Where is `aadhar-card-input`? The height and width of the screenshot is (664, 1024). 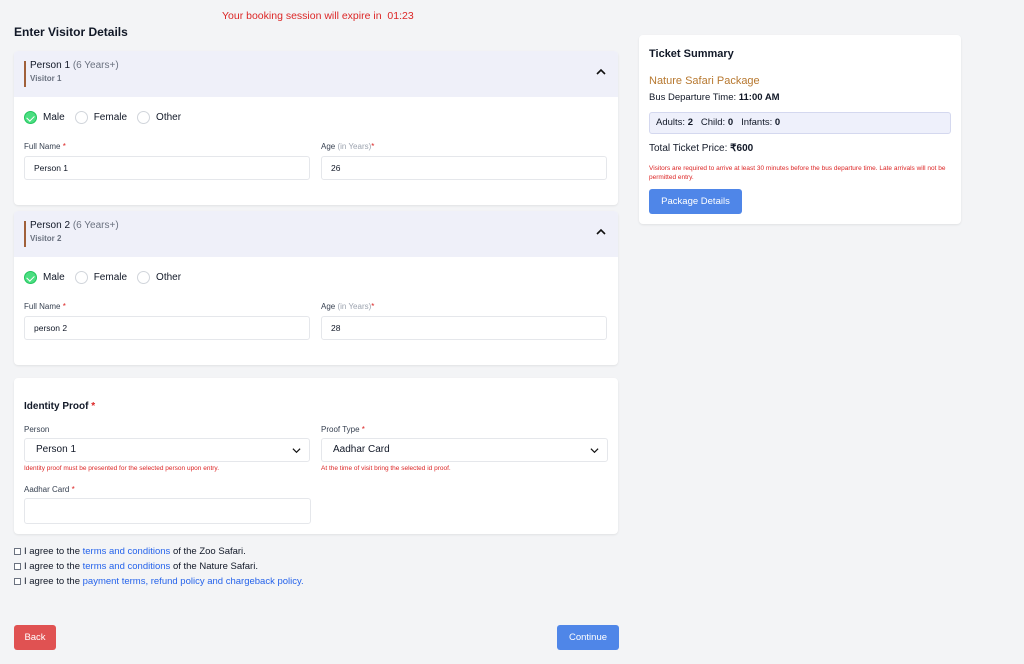 aadhar-card-input is located at coordinates (167, 511).